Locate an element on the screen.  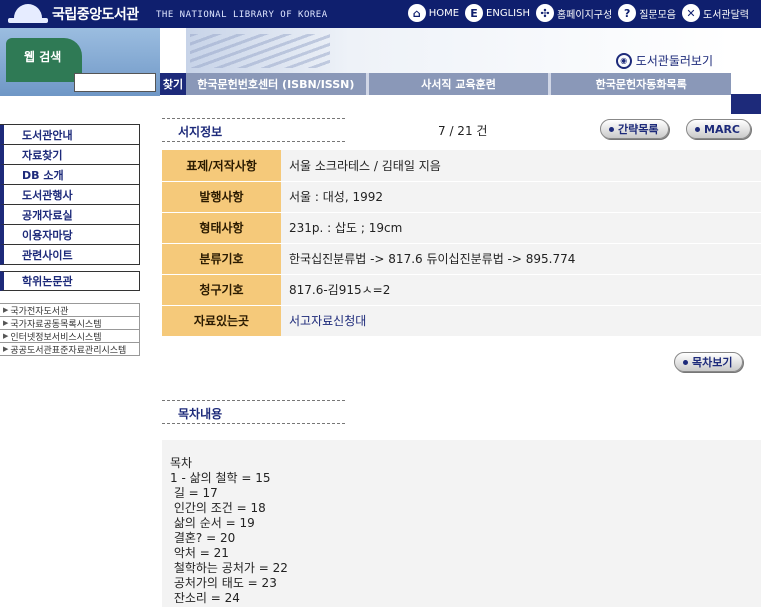
main-nav: 한국문헌번호센터 (ISBN/ISSN) 사서직 교육훈련 한국문헌자동화목록 is located at coordinates (459, 84).